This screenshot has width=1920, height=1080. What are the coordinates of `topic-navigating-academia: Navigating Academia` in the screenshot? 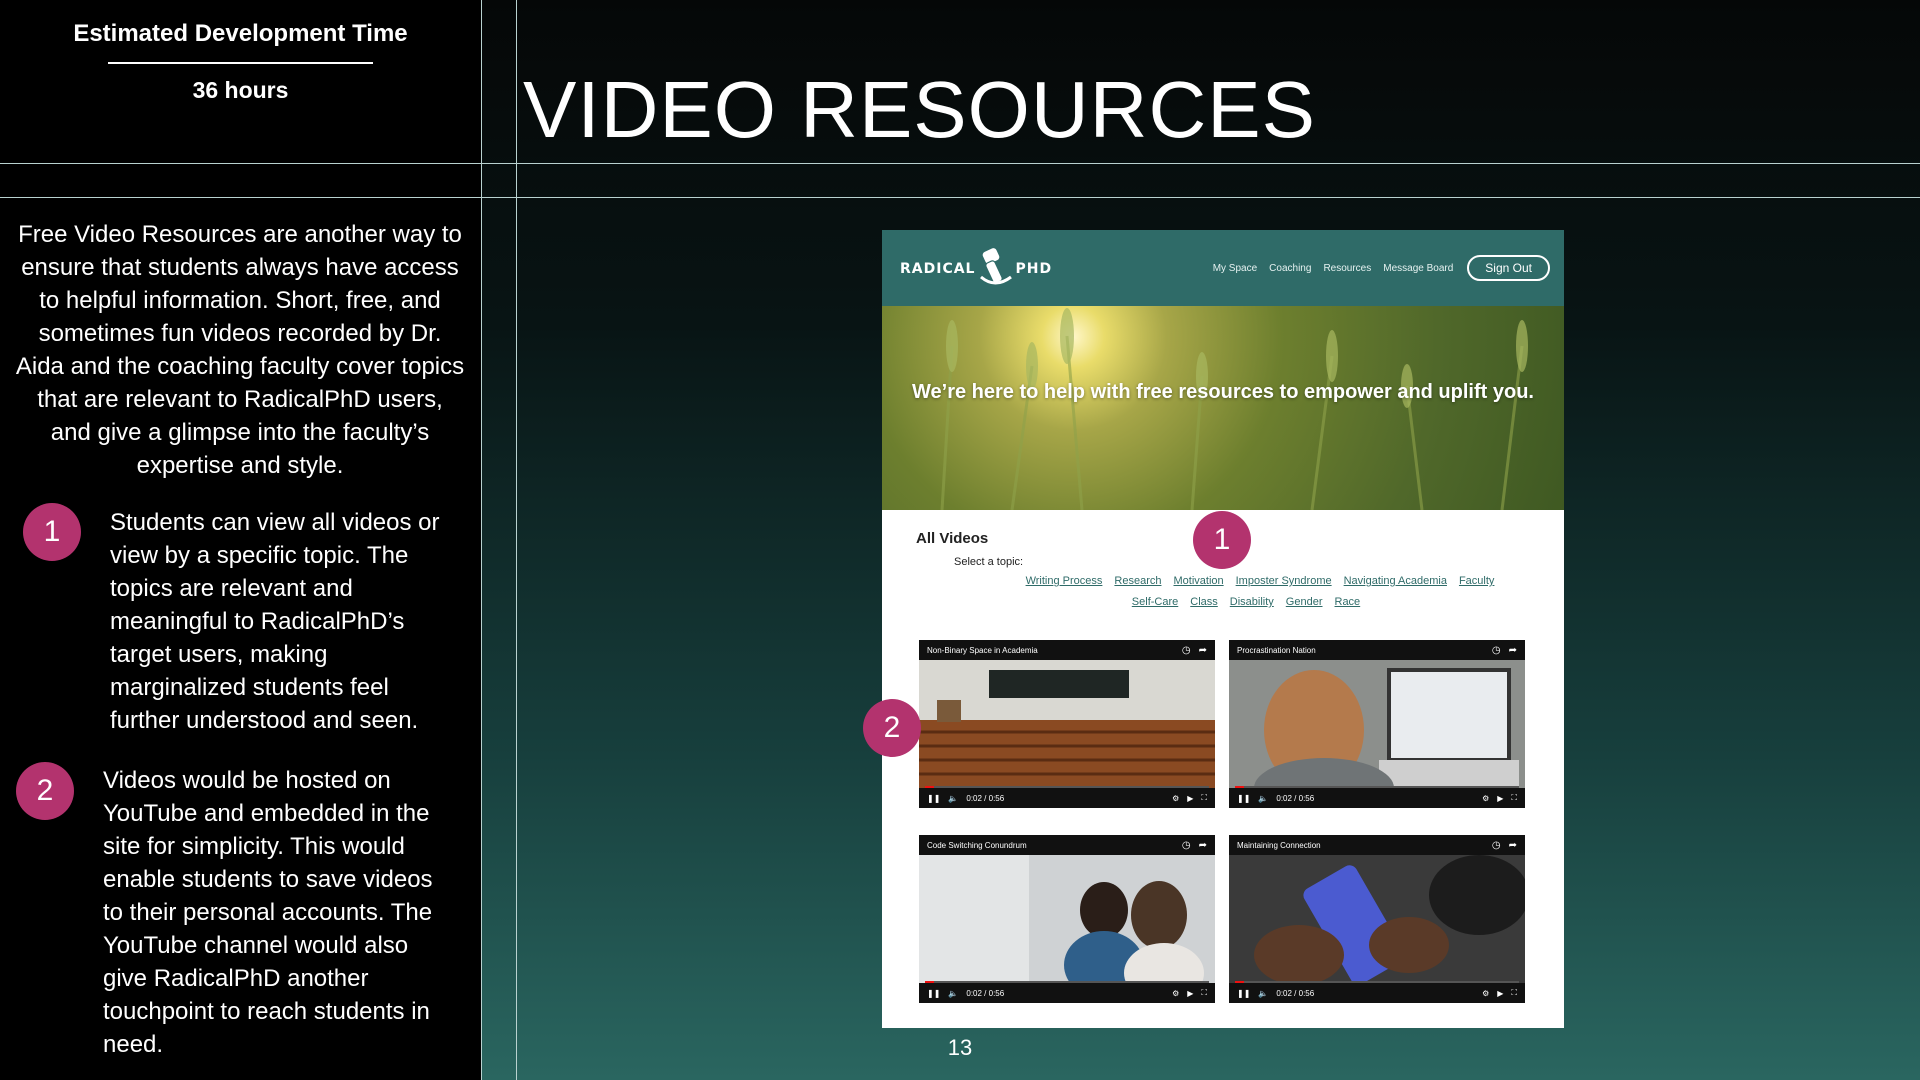 It's located at (1395, 581).